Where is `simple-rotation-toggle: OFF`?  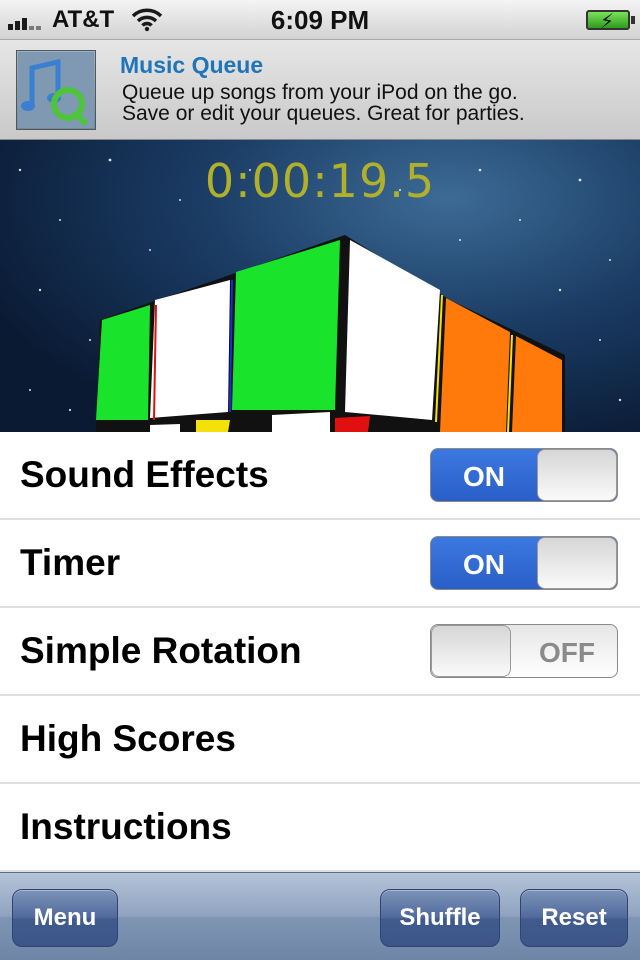 simple-rotation-toggle: OFF is located at coordinates (524, 651).